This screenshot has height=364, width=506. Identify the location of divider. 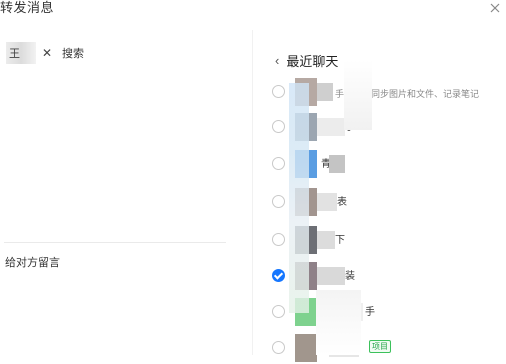
(115, 242).